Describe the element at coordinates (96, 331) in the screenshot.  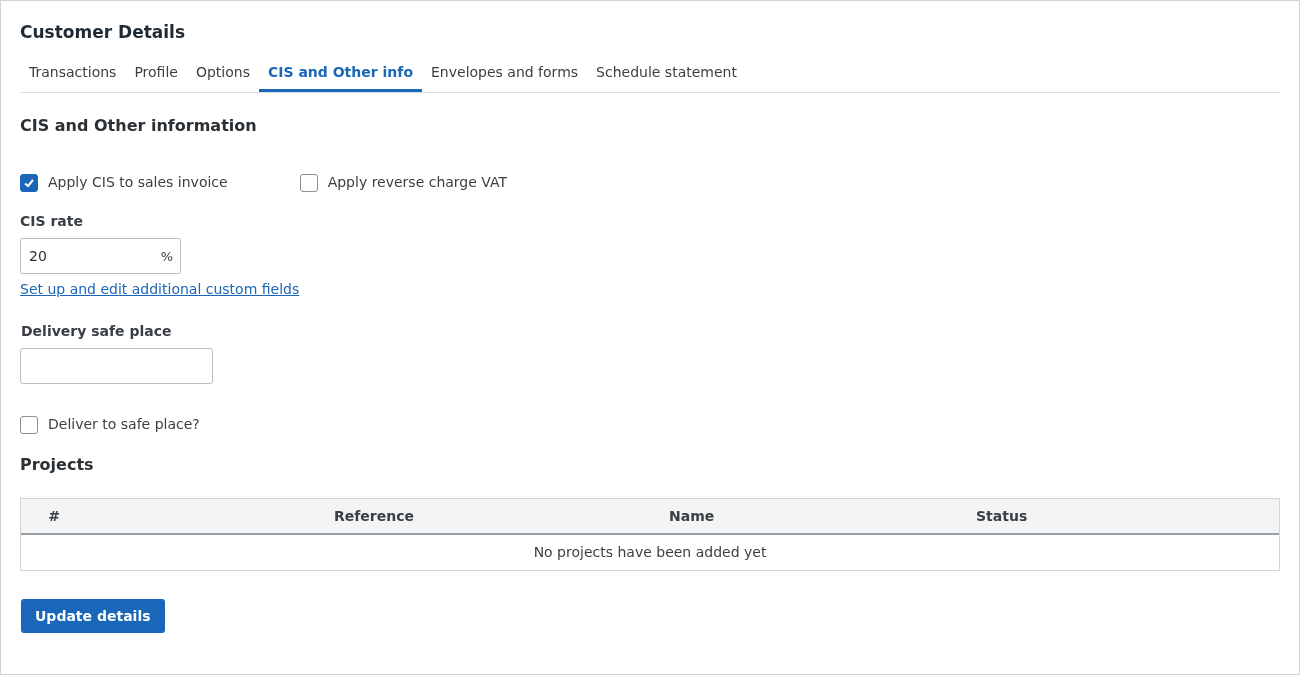
I see `field-label: Delivery safe place` at that location.